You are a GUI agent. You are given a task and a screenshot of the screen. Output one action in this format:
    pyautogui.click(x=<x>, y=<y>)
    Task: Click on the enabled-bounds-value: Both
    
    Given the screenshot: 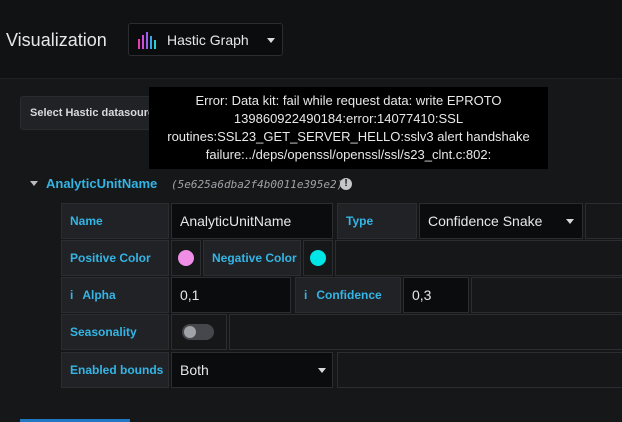 What is the action you would take?
    pyautogui.click(x=194, y=370)
    